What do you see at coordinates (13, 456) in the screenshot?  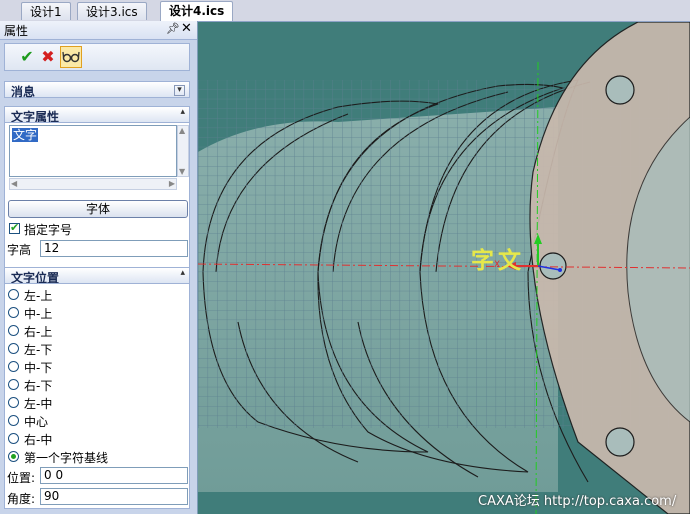 I see `radio-first-char-baseline` at bounding box center [13, 456].